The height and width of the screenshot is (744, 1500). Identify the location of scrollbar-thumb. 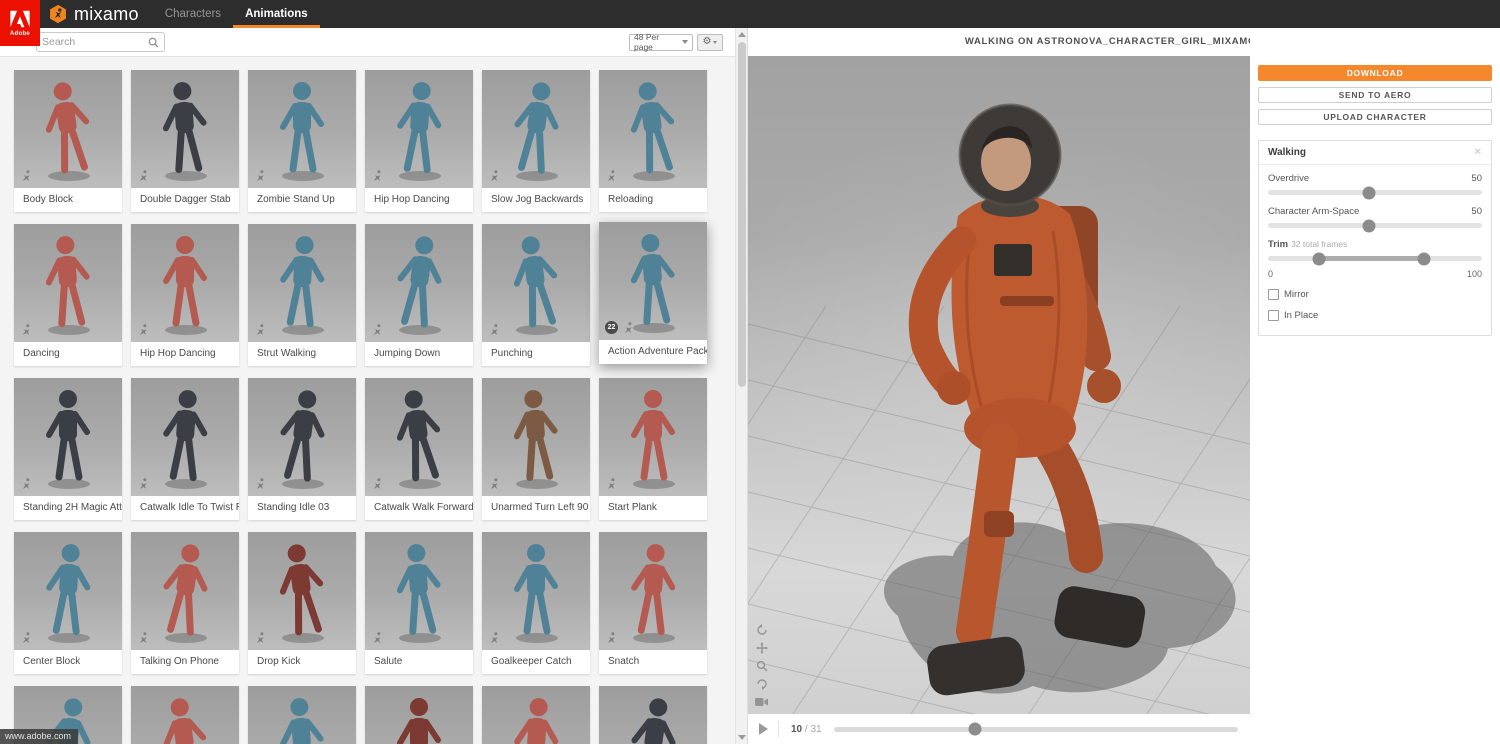
(742, 214).